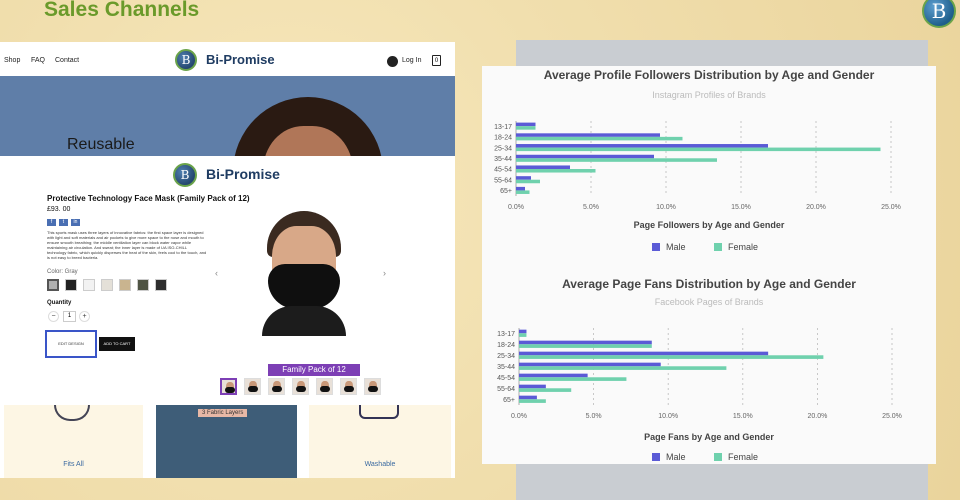  I want to click on edit-design-button: EDIT DESIGN, so click(71, 344).